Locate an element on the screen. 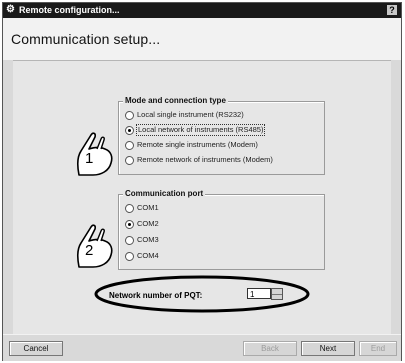 Image resolution: width=405 pixels, height=363 pixels. spin-down-icon is located at coordinates (277, 296).